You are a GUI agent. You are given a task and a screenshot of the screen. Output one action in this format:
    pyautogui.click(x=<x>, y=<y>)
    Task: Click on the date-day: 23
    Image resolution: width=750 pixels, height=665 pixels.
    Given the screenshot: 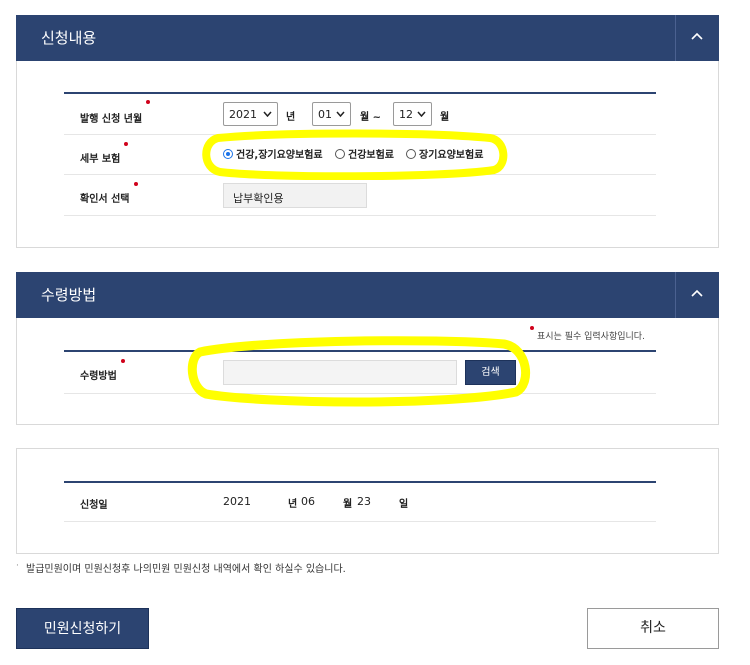 What is the action you would take?
    pyautogui.click(x=364, y=501)
    